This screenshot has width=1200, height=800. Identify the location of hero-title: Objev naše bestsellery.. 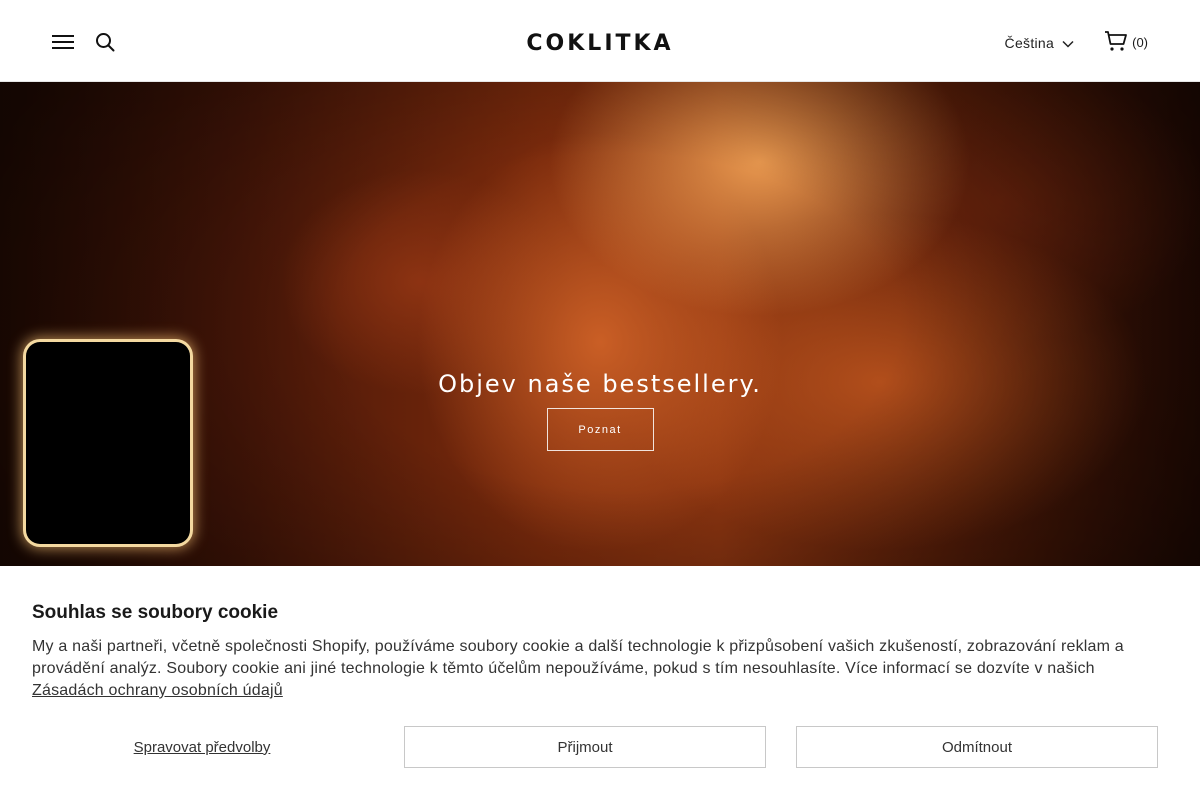
(600, 384).